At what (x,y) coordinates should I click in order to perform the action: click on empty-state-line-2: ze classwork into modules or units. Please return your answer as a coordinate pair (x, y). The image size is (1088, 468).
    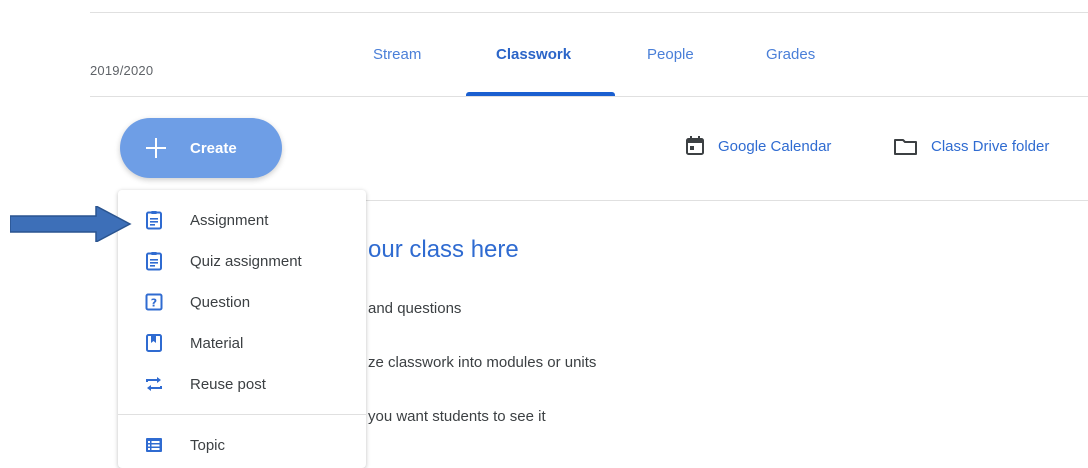
    Looking at the image, I should click on (482, 362).